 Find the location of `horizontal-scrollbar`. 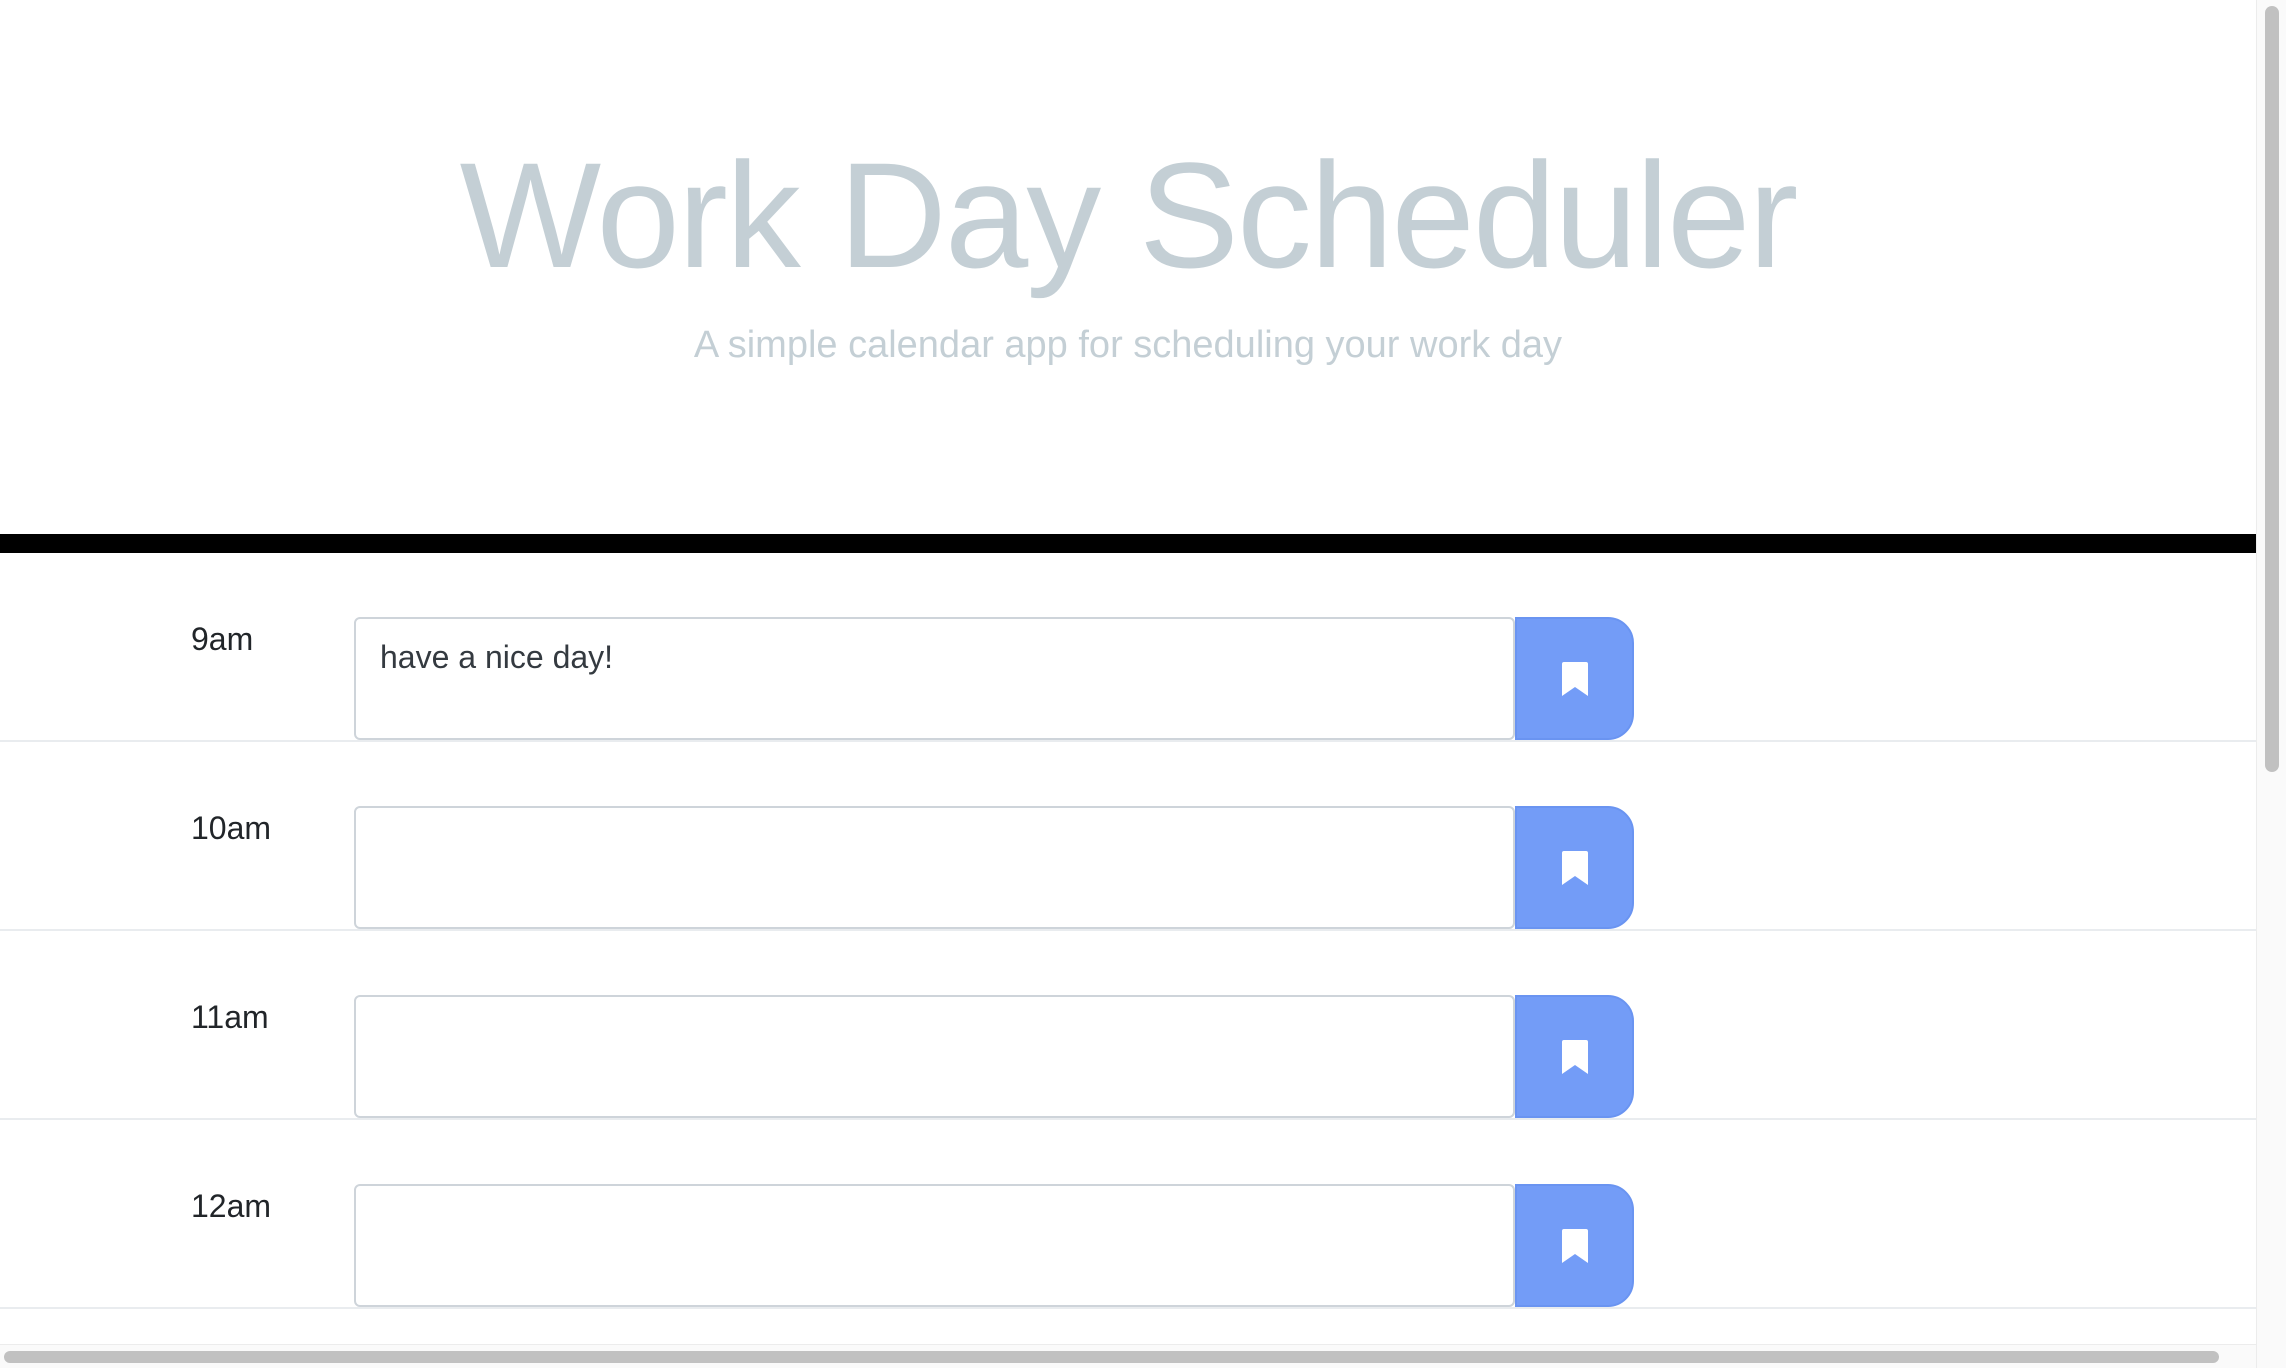

horizontal-scrollbar is located at coordinates (1128, 1356).